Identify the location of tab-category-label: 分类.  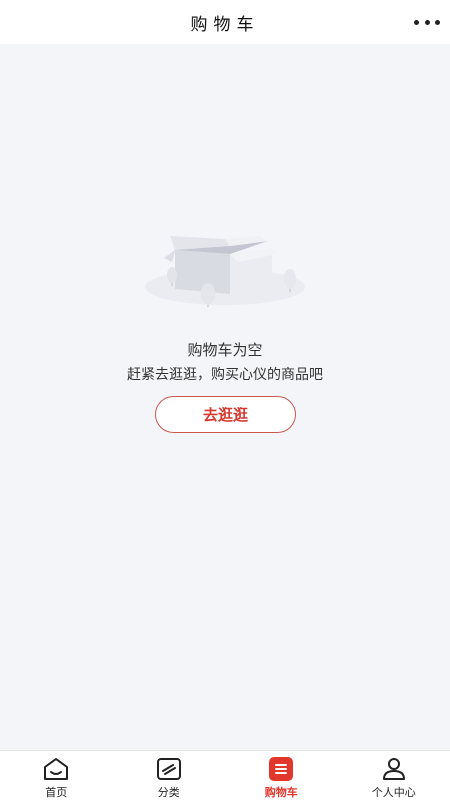
(168, 792).